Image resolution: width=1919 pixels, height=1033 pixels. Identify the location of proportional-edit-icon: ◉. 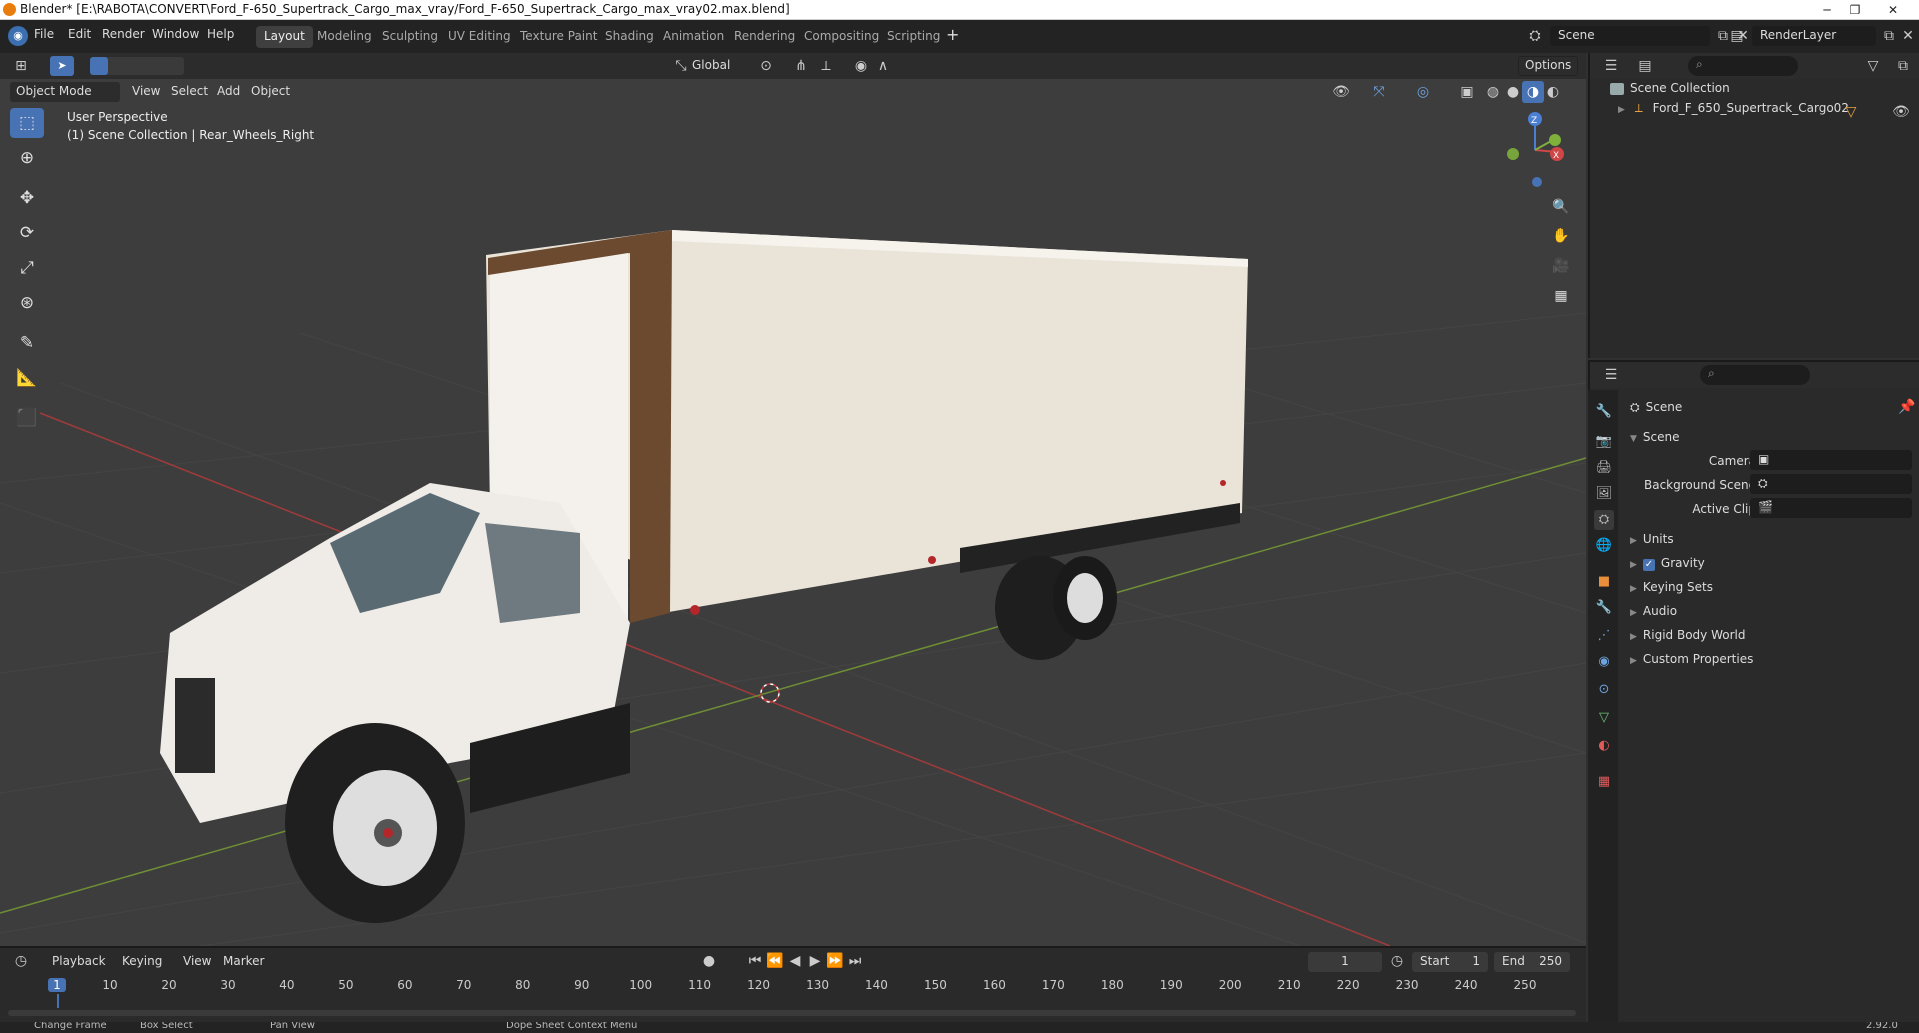
(861, 66).